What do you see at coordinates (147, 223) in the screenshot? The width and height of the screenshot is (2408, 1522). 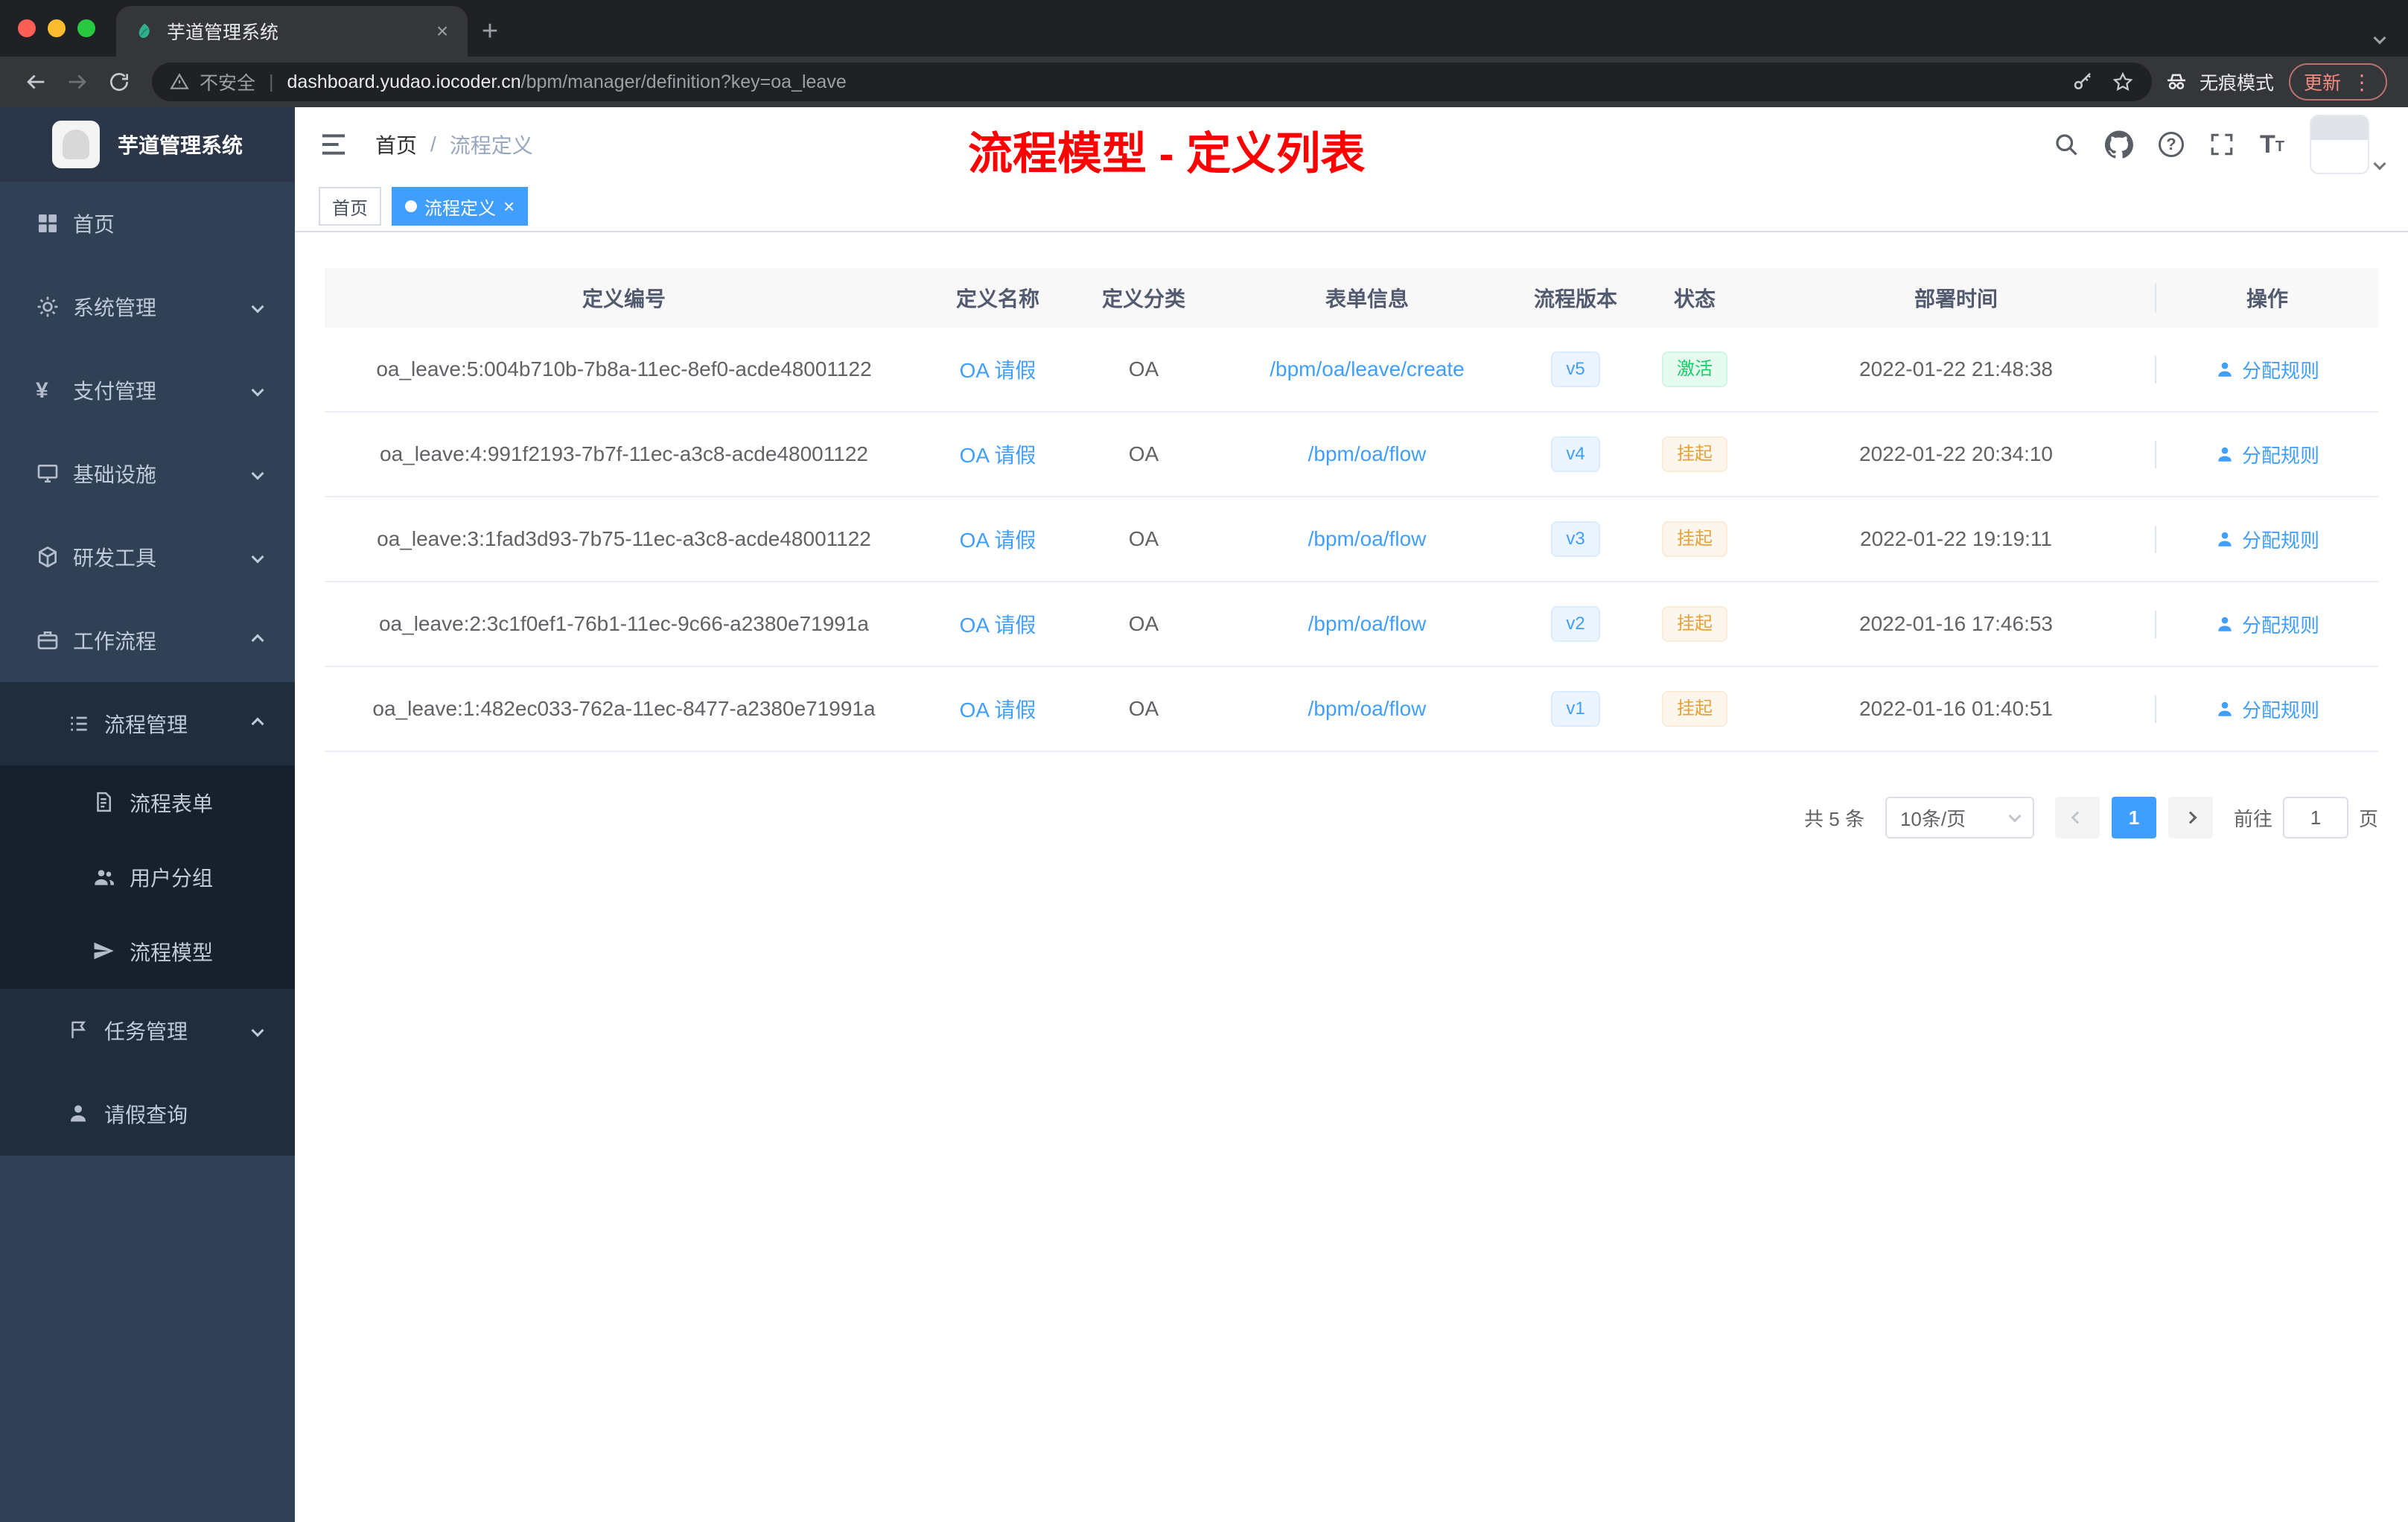 I see `sidebar-item-home: 首页` at bounding box center [147, 223].